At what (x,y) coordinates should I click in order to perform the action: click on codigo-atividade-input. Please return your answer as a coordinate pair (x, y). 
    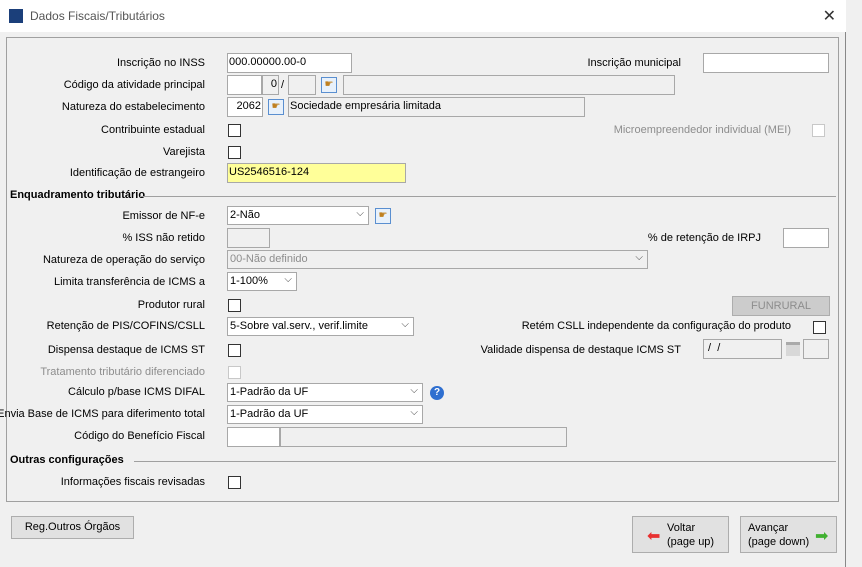
    Looking at the image, I should click on (244, 85).